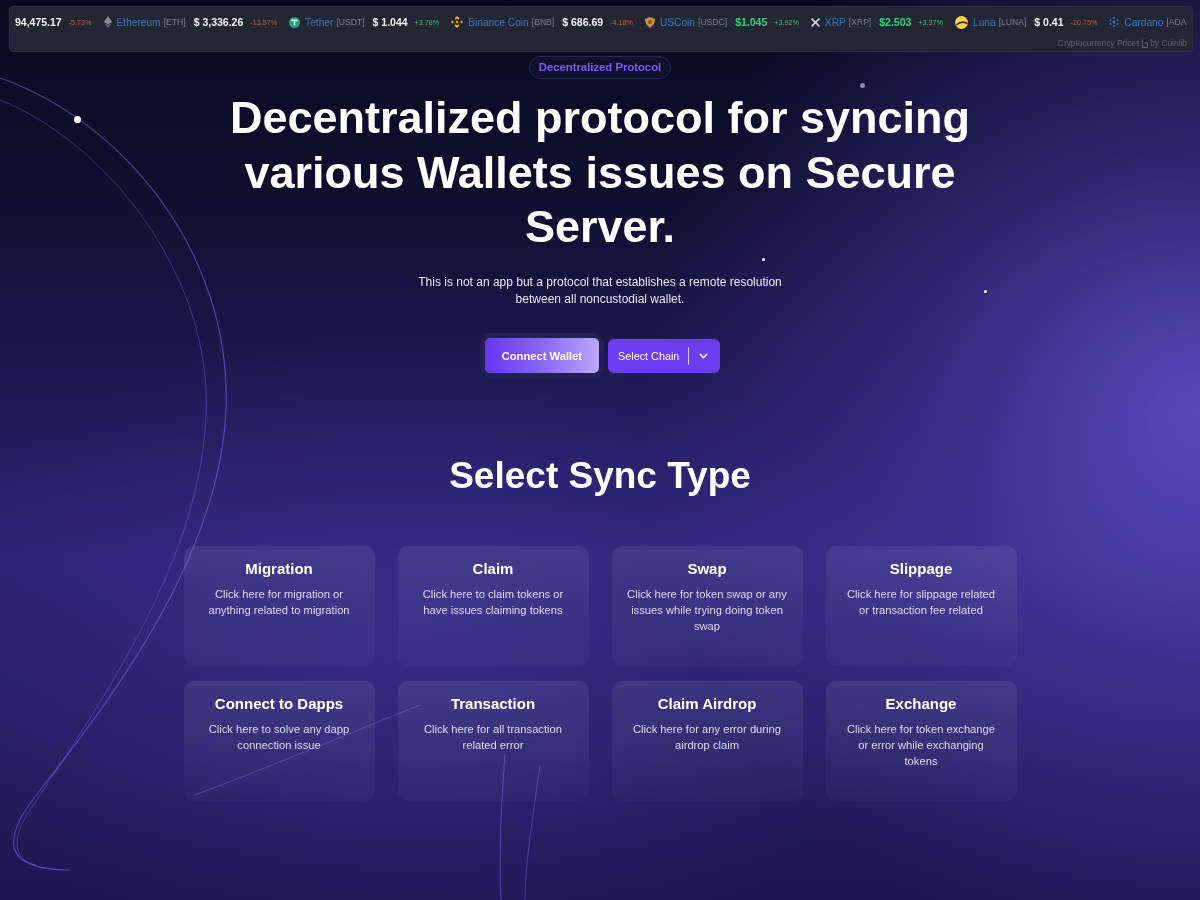  I want to click on card-description: Click here for token swap or any issues while trying doing token swap, so click(707, 610).